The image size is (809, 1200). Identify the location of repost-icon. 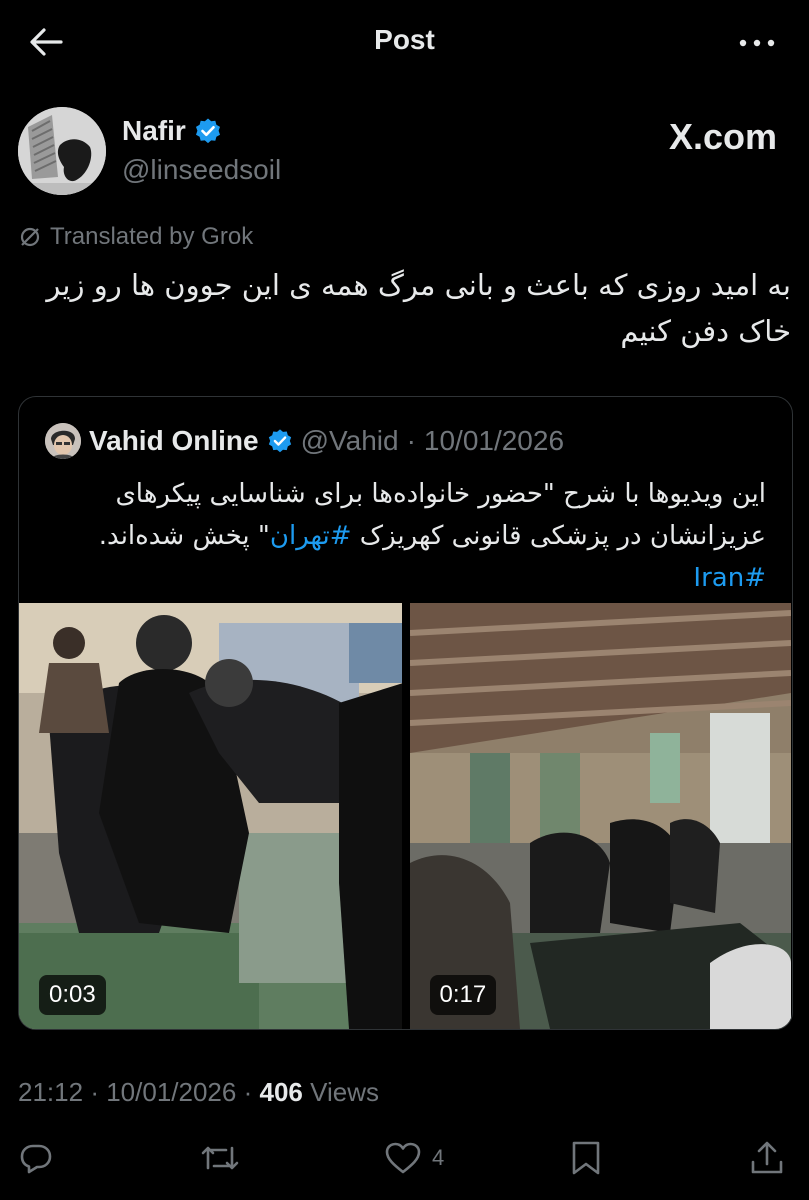
(220, 1158).